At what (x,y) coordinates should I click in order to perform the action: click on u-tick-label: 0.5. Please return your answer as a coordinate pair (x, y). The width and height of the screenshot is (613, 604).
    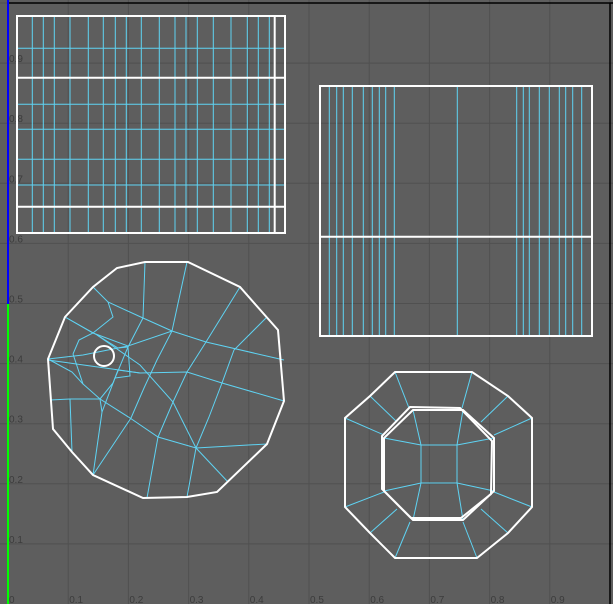
    Looking at the image, I should click on (317, 599).